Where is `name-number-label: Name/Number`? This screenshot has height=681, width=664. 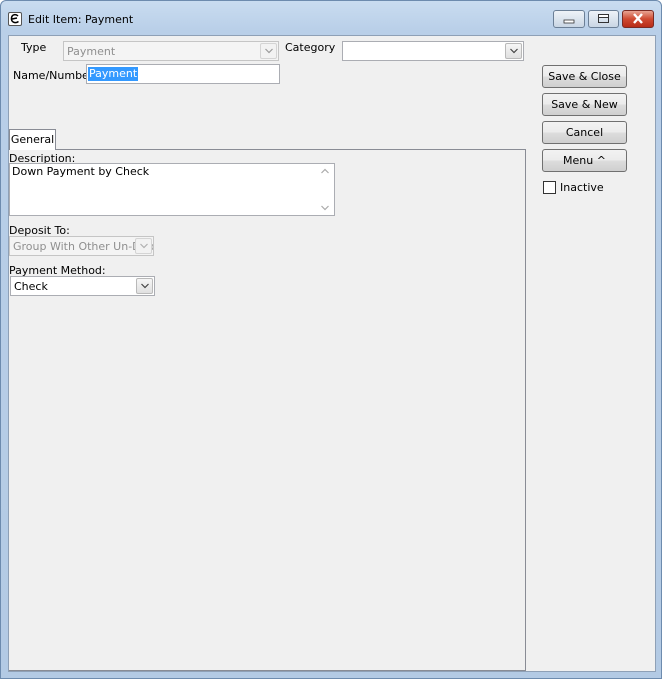
name-number-label: Name/Number is located at coordinates (53, 75).